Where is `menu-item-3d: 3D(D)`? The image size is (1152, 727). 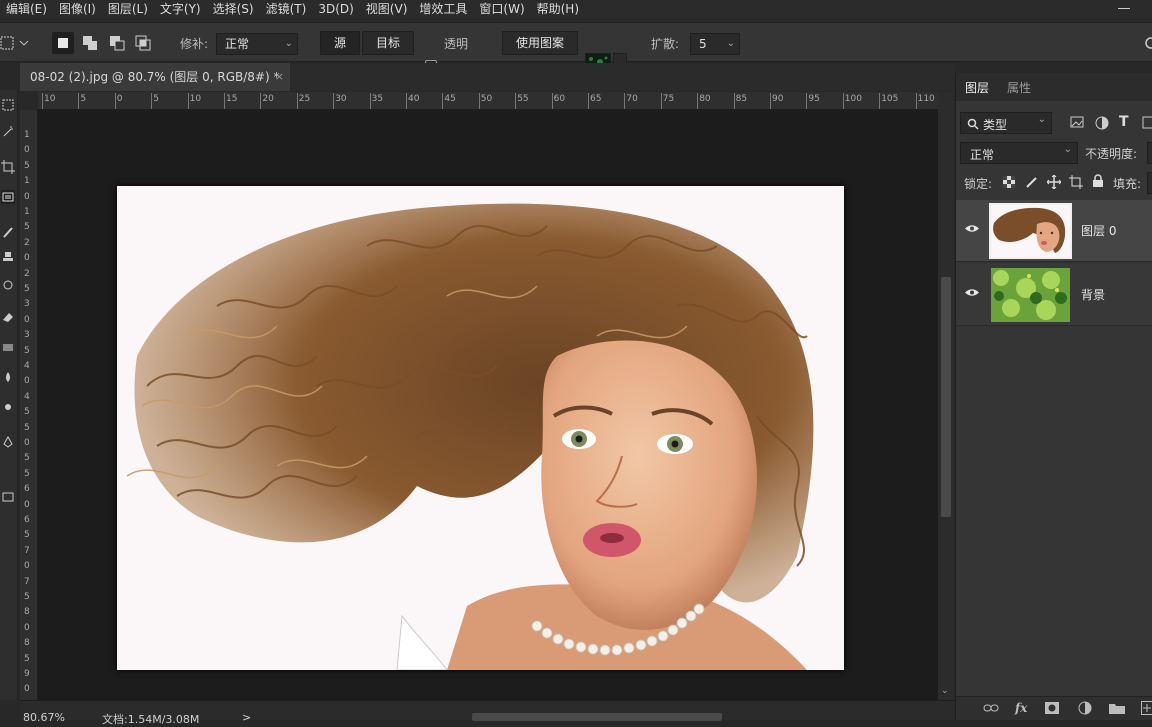 menu-item-3d: 3D(D) is located at coordinates (335, 9).